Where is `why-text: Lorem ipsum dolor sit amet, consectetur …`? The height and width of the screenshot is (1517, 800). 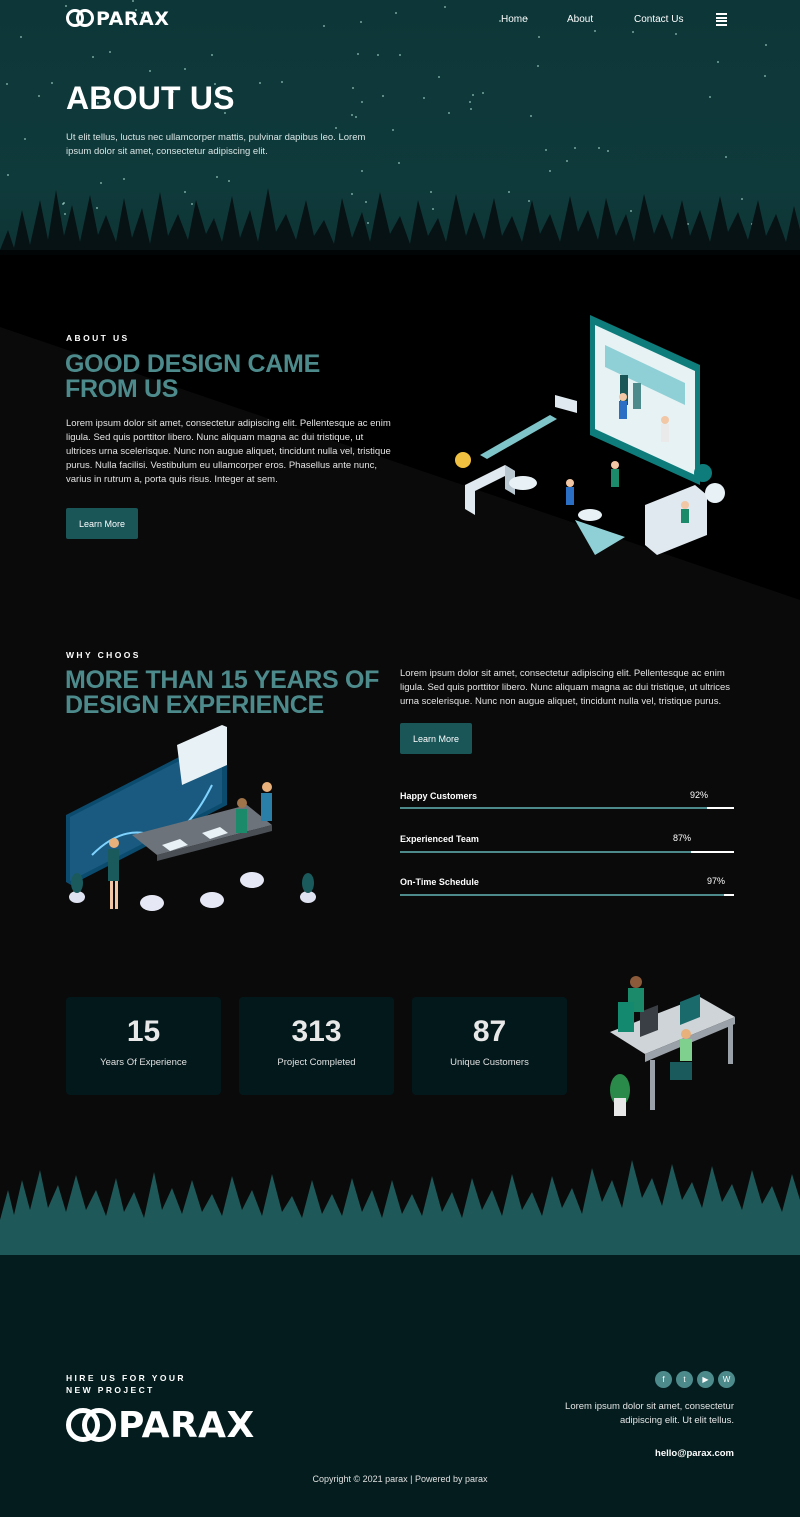 why-text: Lorem ipsum dolor sit amet, consectetur … is located at coordinates (565, 687).